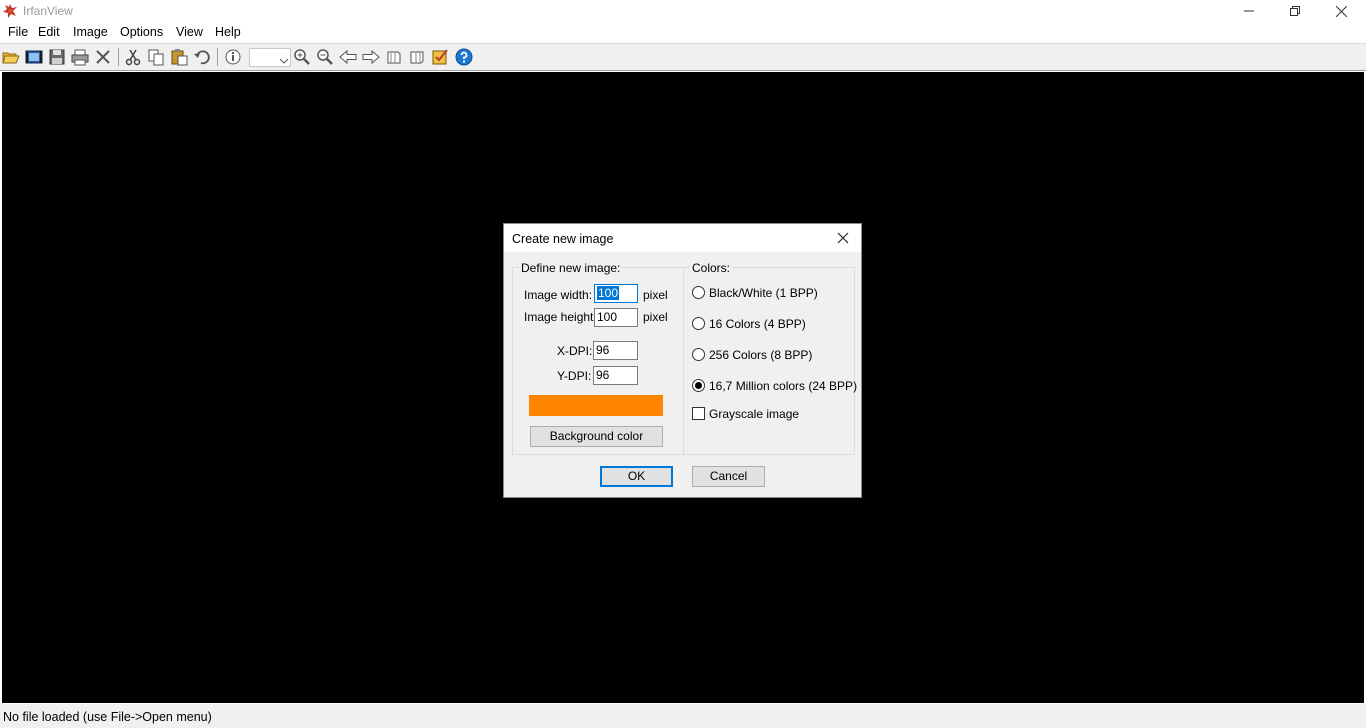 The height and width of the screenshot is (728, 1366). I want to click on colors-group-label: Colors:, so click(711, 268).